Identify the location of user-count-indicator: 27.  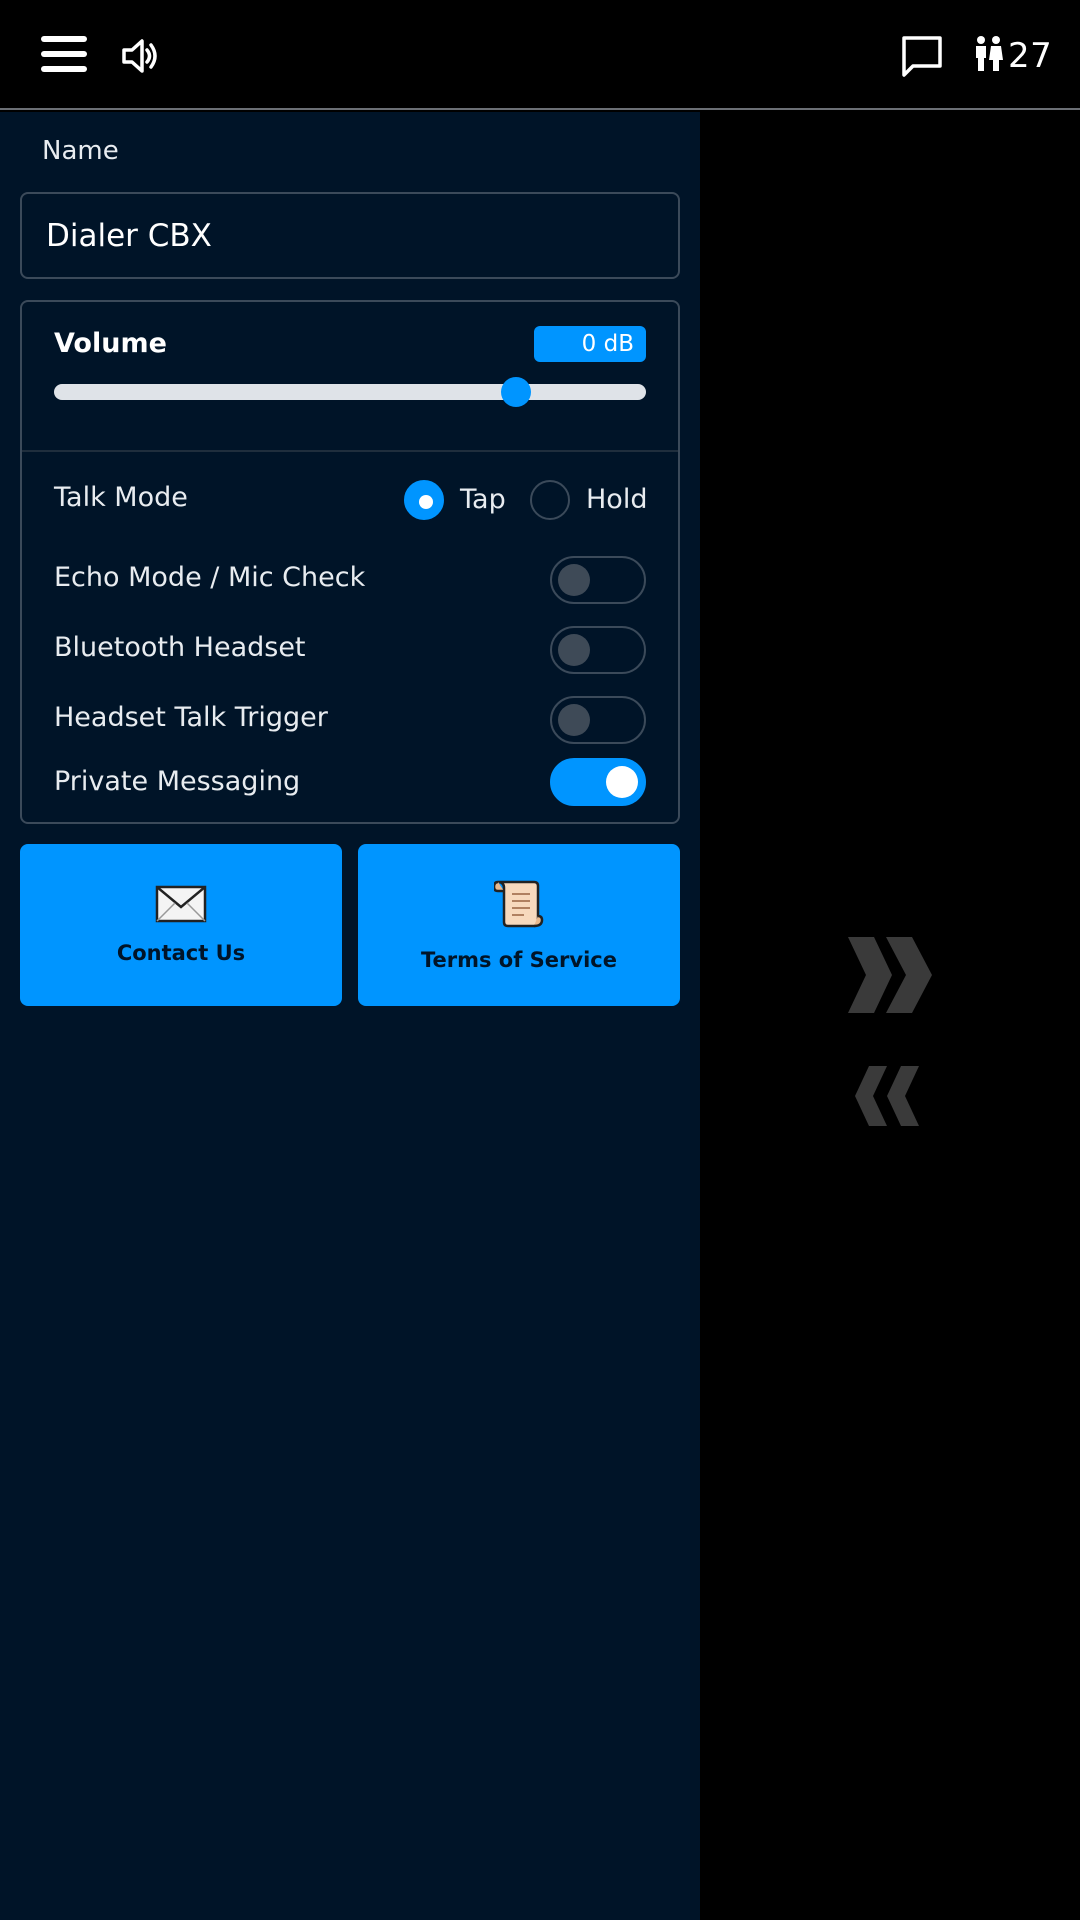
(1013, 56).